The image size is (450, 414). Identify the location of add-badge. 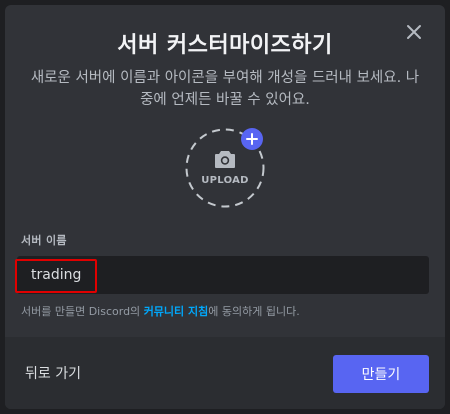
(252, 139).